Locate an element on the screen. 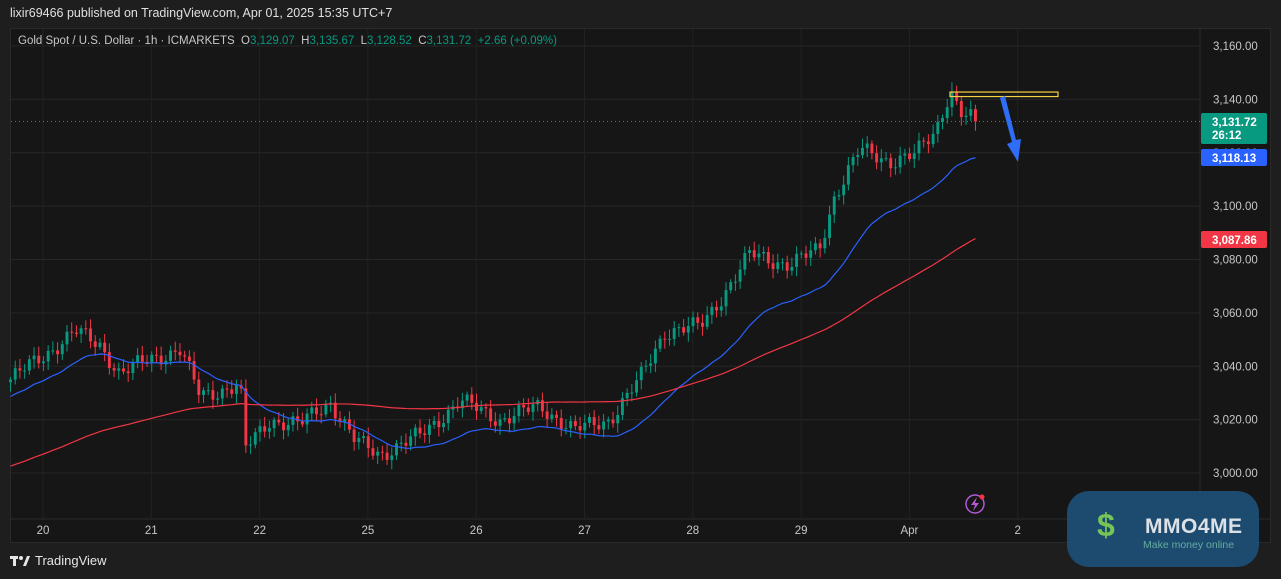 Image resolution: width=1281 pixels, height=579 pixels. change-value: +2.66 (+0.09%) is located at coordinates (517, 41).